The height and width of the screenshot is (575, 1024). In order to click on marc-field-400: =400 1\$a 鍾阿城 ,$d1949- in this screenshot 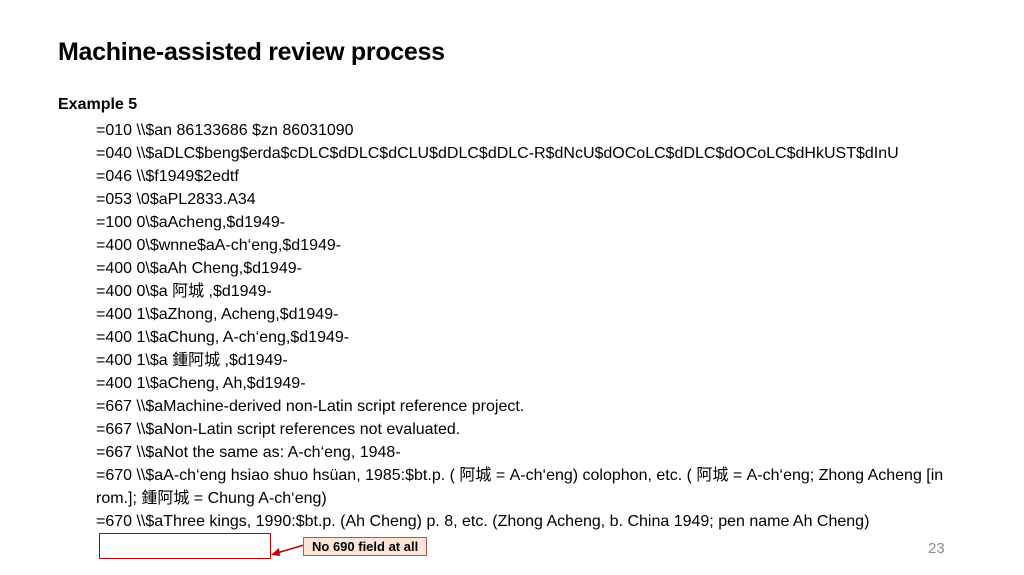, I will do `click(192, 360)`.